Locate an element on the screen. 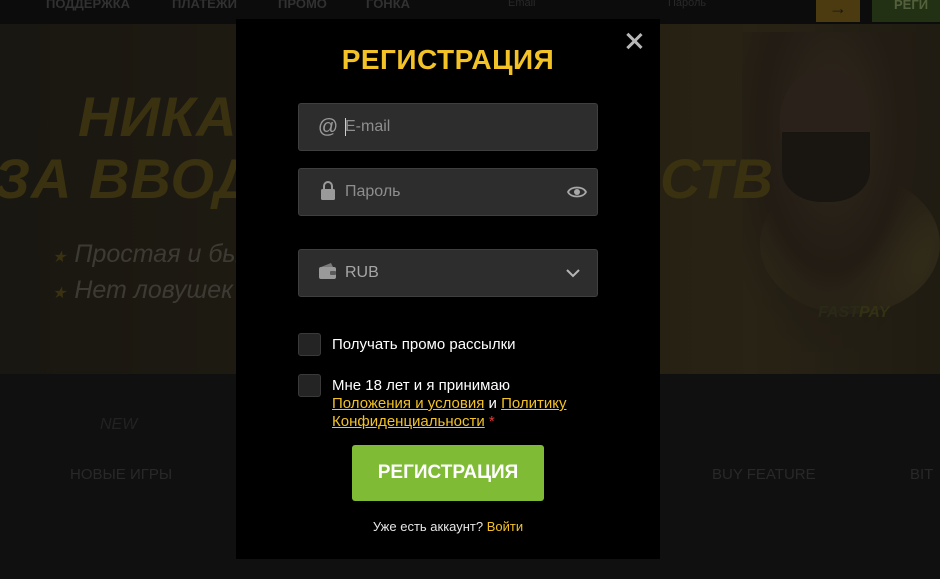 The height and width of the screenshot is (579, 940). login-link: Войти is located at coordinates (505, 526).